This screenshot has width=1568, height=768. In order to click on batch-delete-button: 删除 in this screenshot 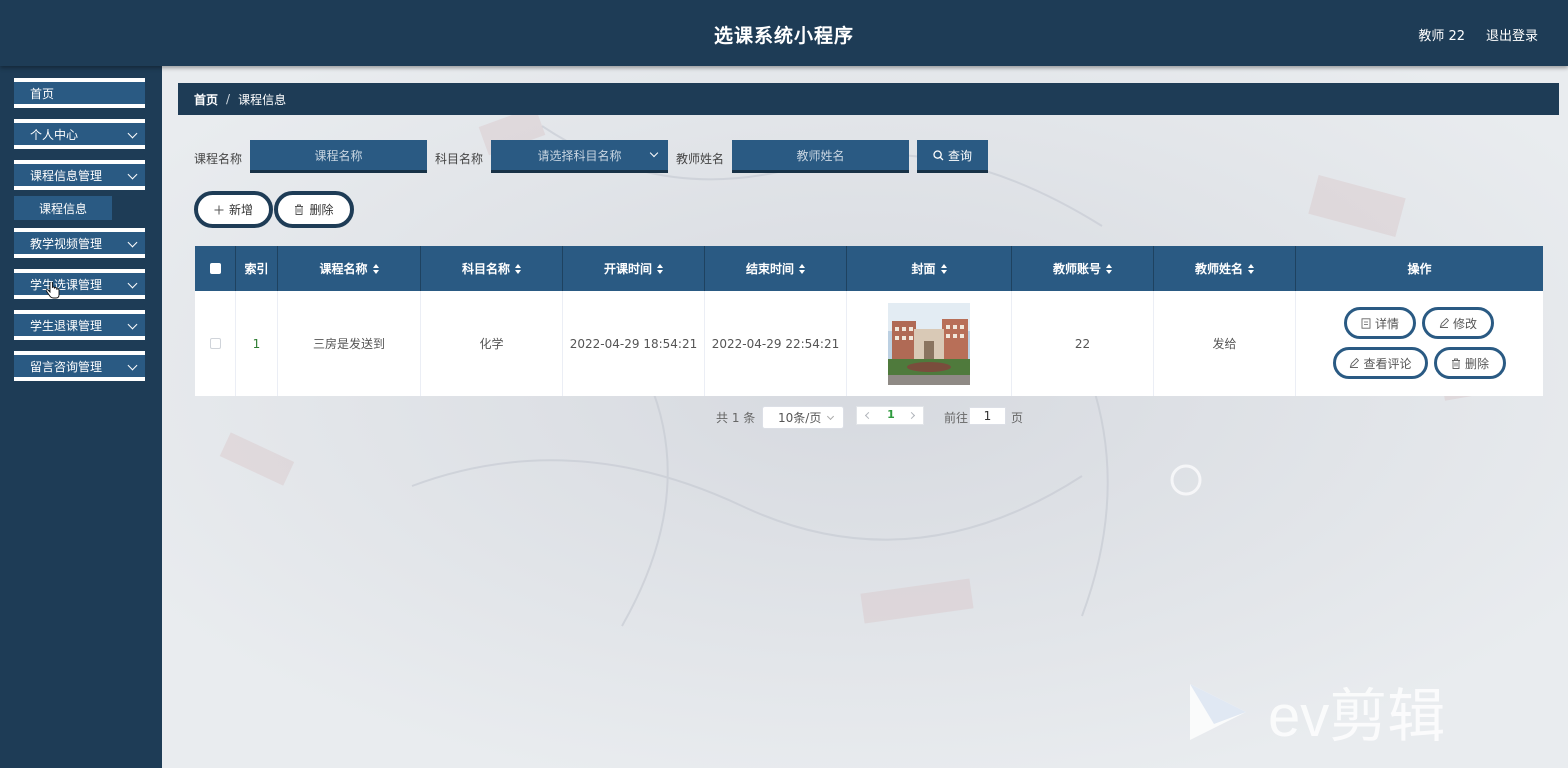, I will do `click(314, 209)`.